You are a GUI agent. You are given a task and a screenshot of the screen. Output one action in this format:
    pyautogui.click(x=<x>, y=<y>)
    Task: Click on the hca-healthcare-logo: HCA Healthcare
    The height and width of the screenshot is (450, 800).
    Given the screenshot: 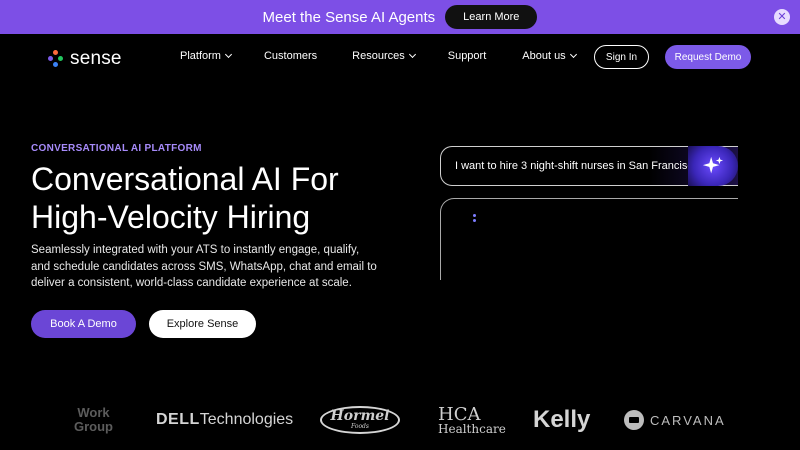 What is the action you would take?
    pyautogui.click(x=472, y=420)
    